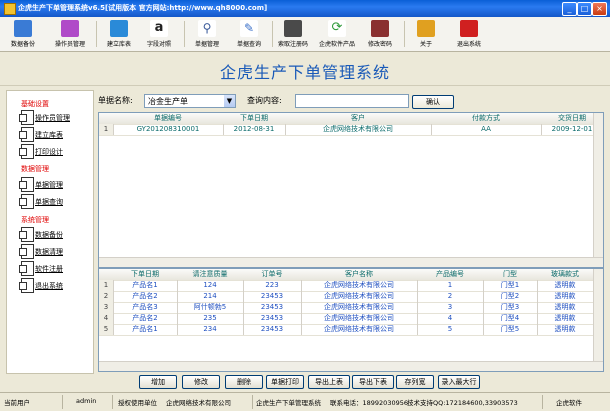 This screenshot has height=411, width=610. Describe the element at coordinates (569, 403) in the screenshot. I see `brand-name: 企虎软件` at that location.